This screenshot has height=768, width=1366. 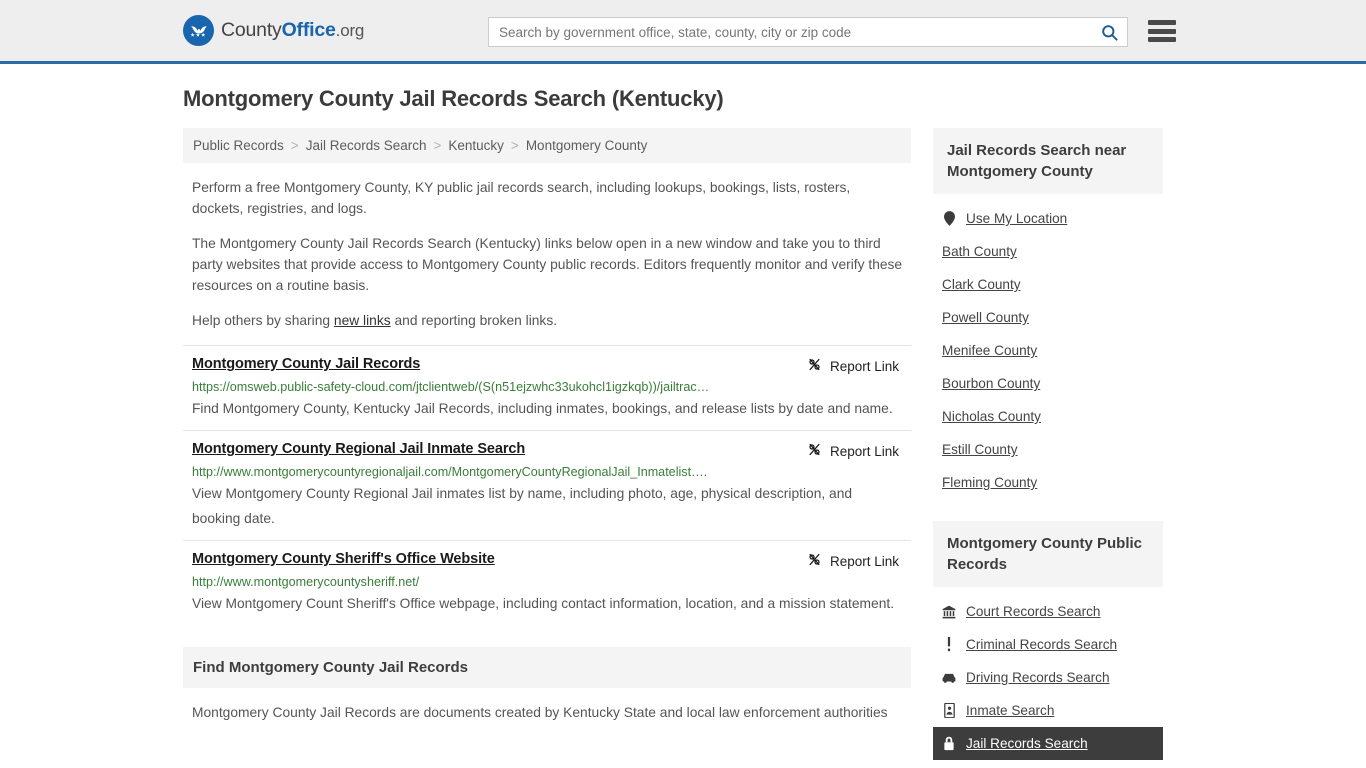 What do you see at coordinates (949, 710) in the screenshot?
I see `id-card-icon` at bounding box center [949, 710].